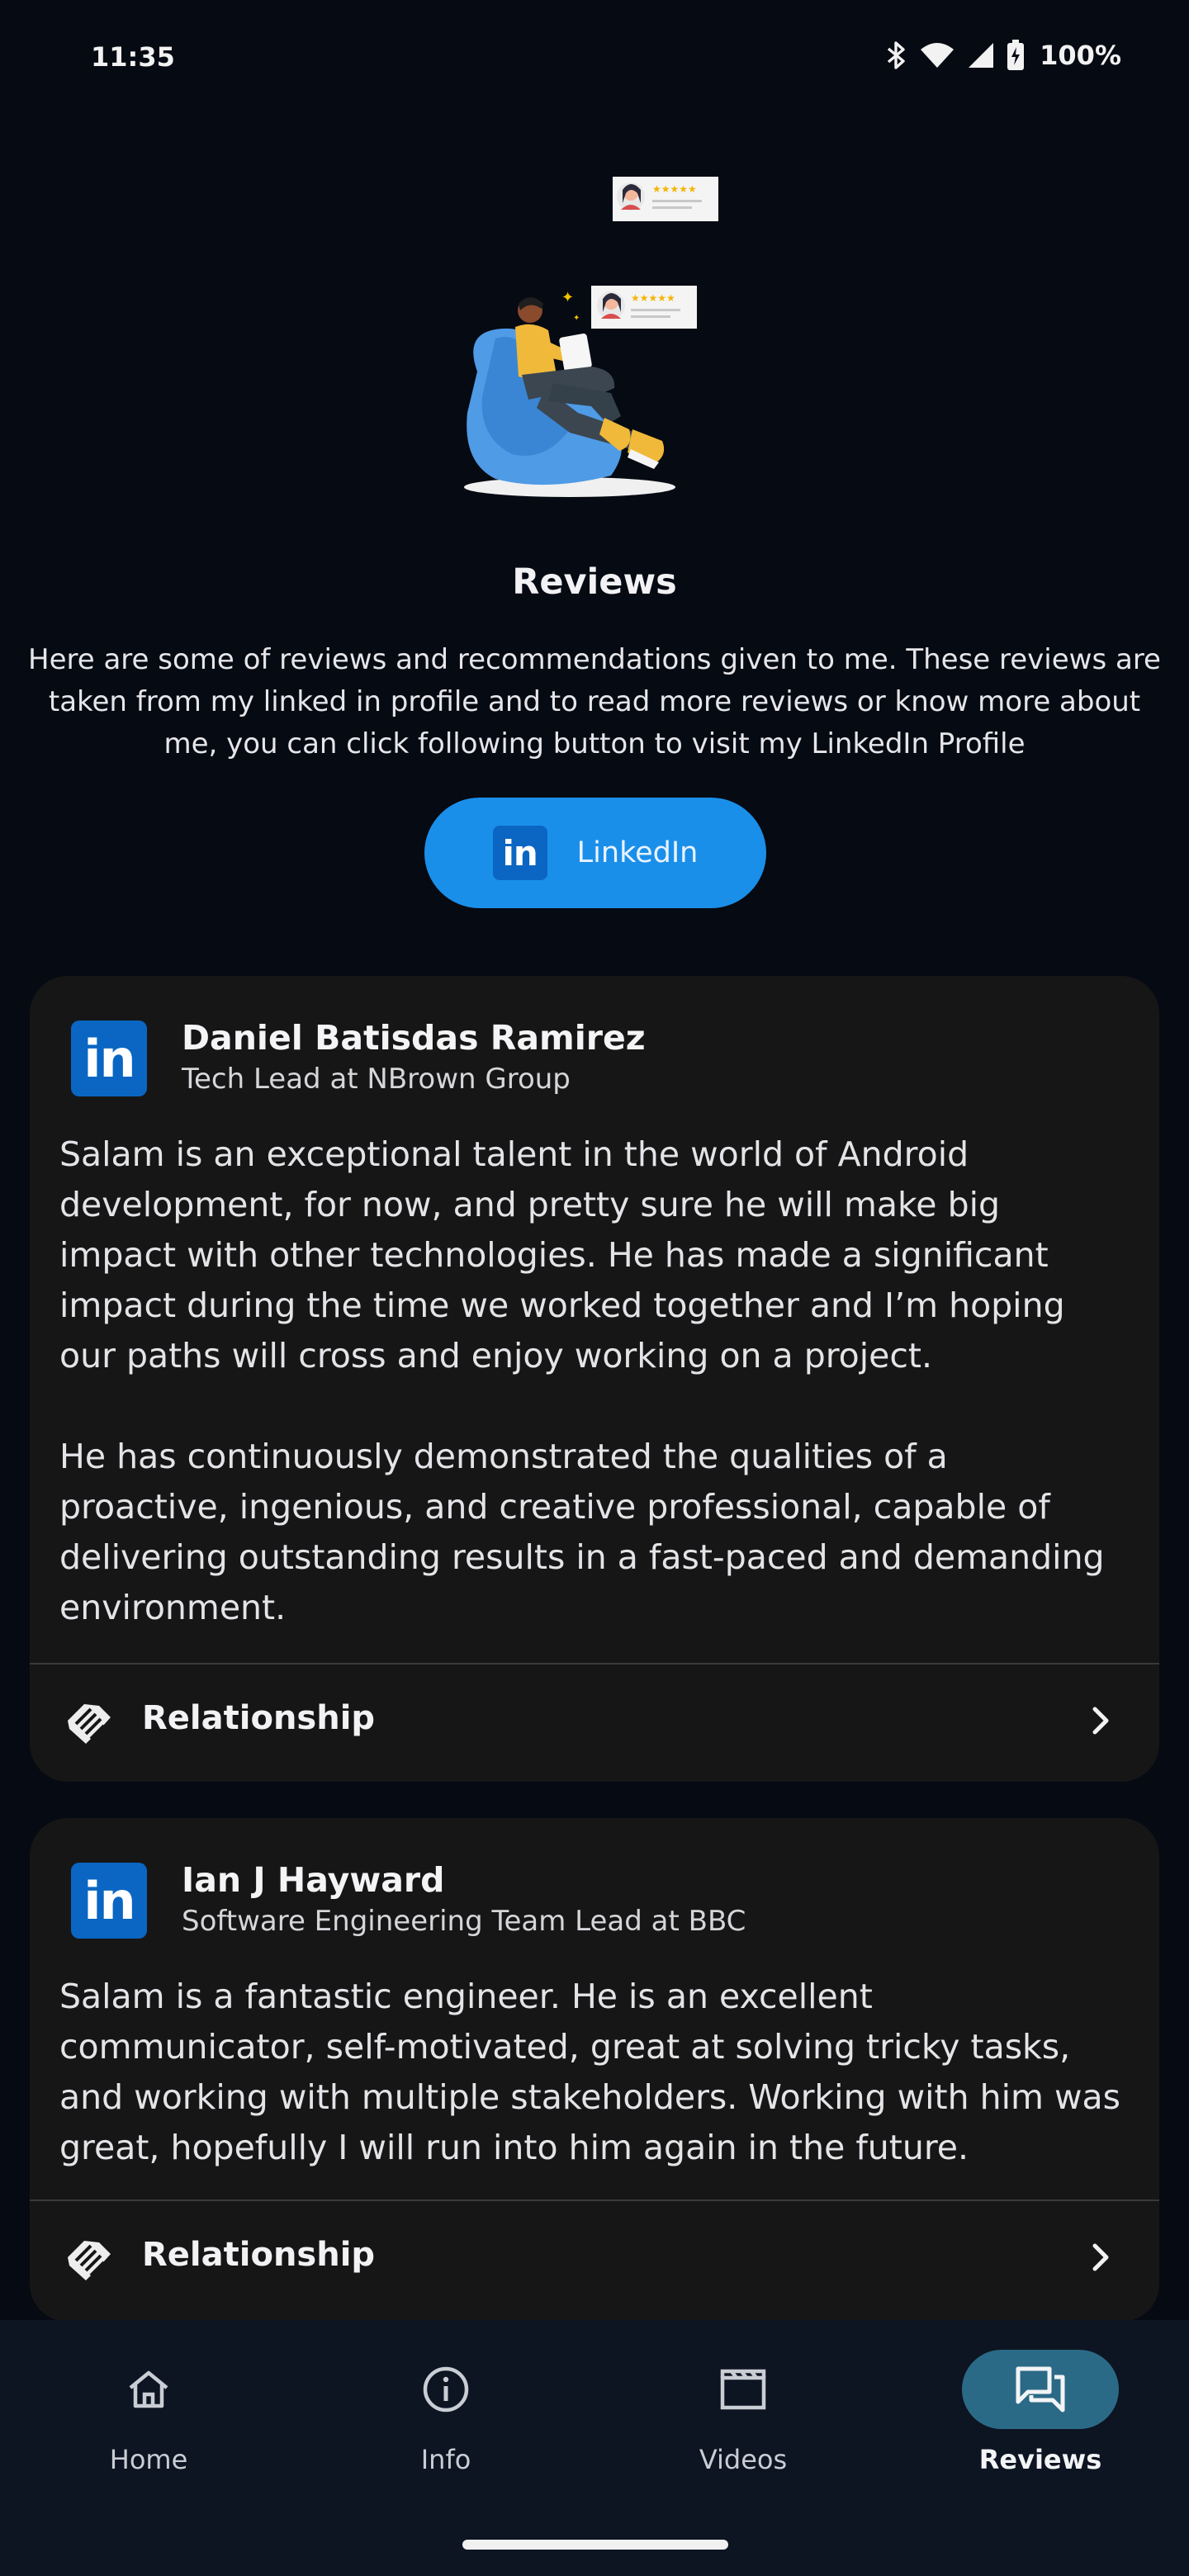  I want to click on wifi-icon, so click(938, 55).